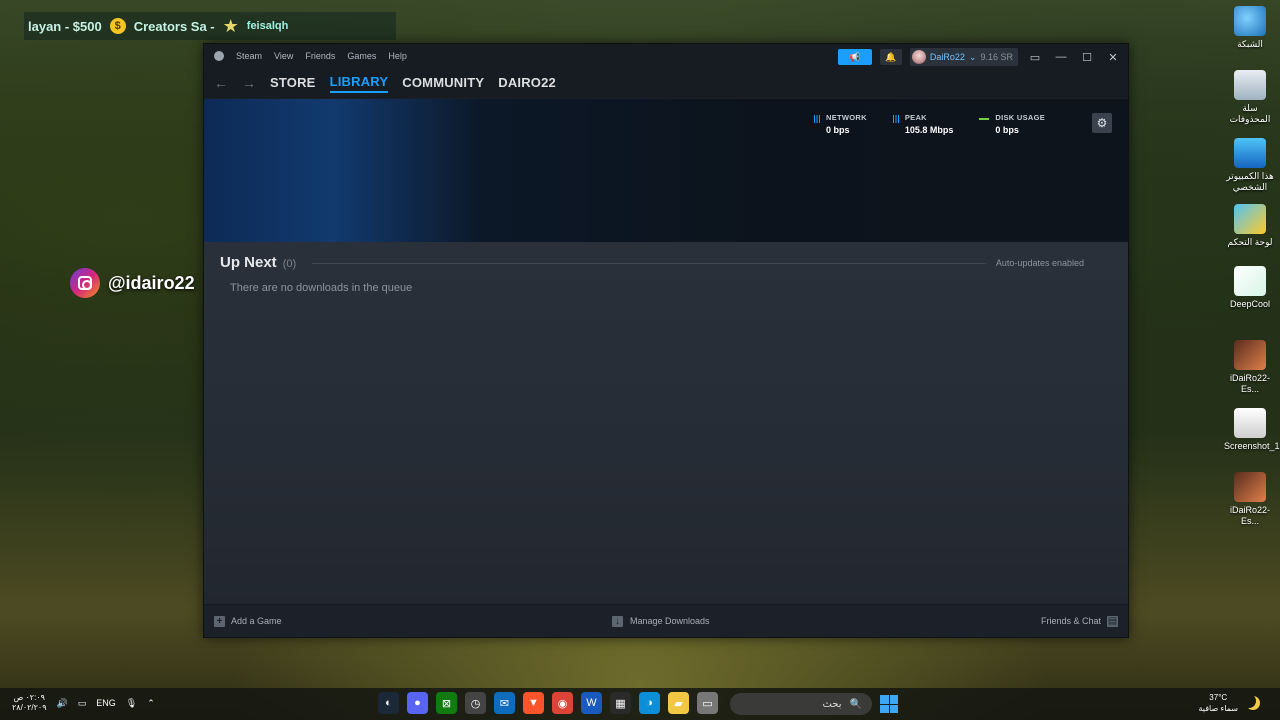 Image resolution: width=1280 pixels, height=720 pixels. I want to click on minimize-icon: —, so click(1061, 57).